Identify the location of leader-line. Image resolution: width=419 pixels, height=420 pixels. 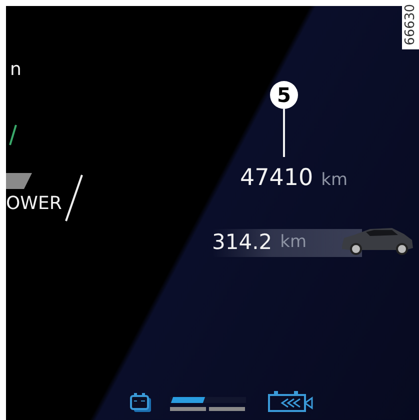
(284, 133).